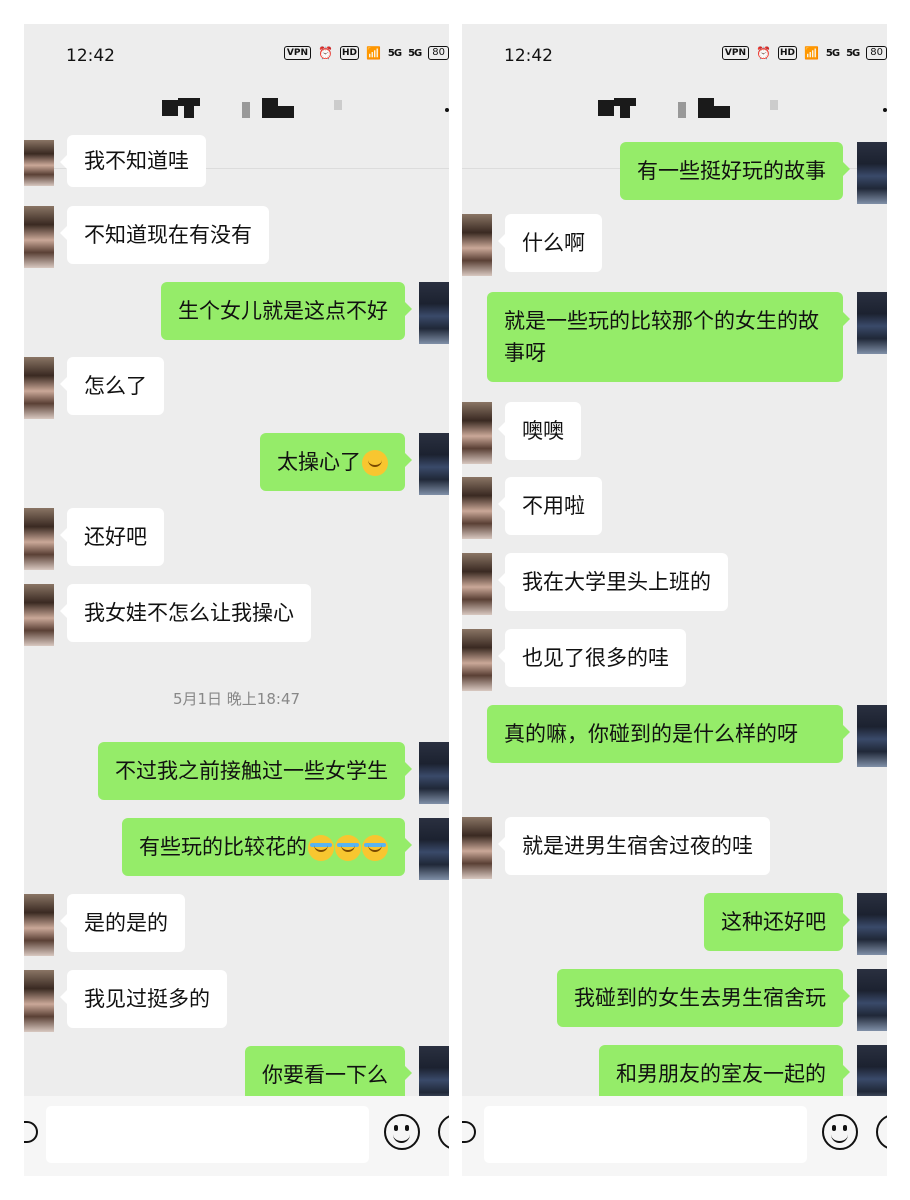 The height and width of the screenshot is (1200, 910). What do you see at coordinates (550, 243) in the screenshot?
I see `received-message: 什么啊` at bounding box center [550, 243].